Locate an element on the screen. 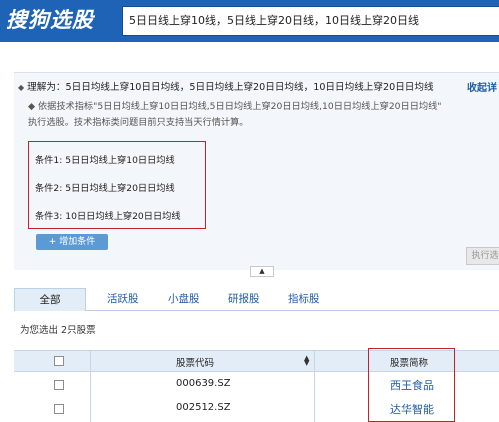  condition-item: 条件2: 5日日均线上穿20日日均线 is located at coordinates (105, 187).